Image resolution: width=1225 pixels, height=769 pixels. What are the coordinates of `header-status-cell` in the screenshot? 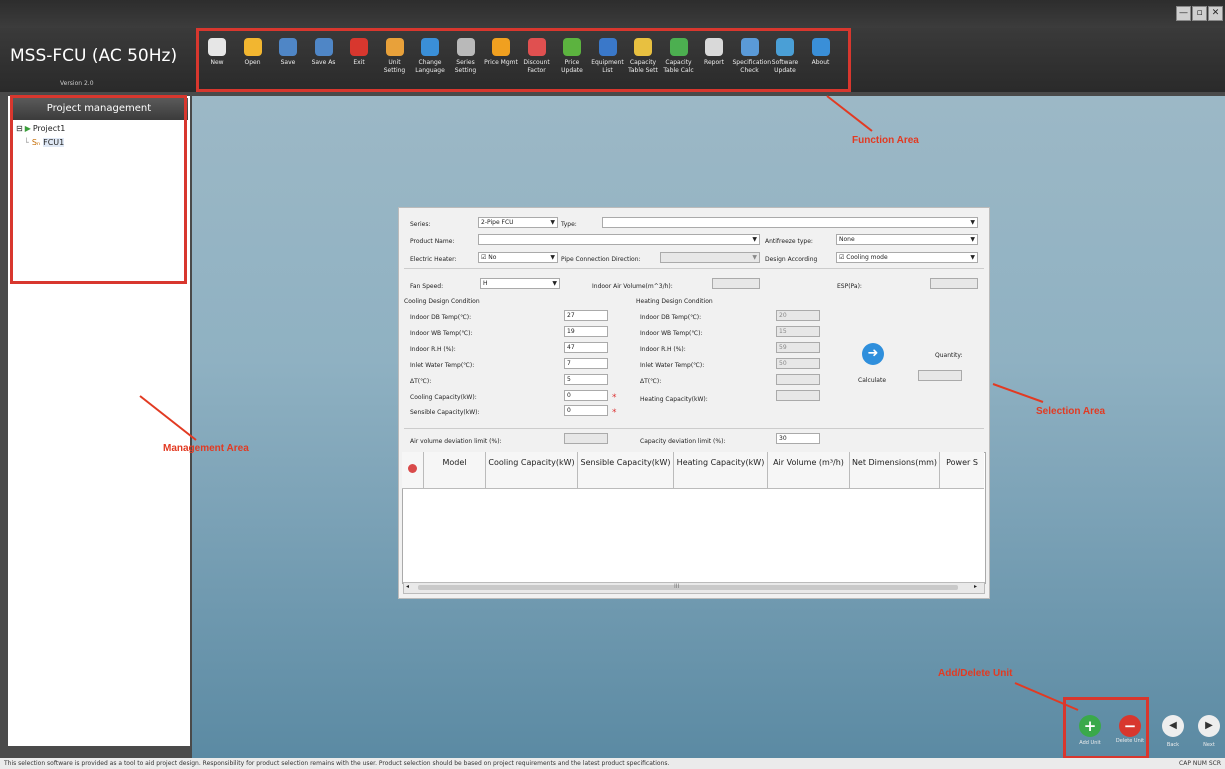 It's located at (413, 470).